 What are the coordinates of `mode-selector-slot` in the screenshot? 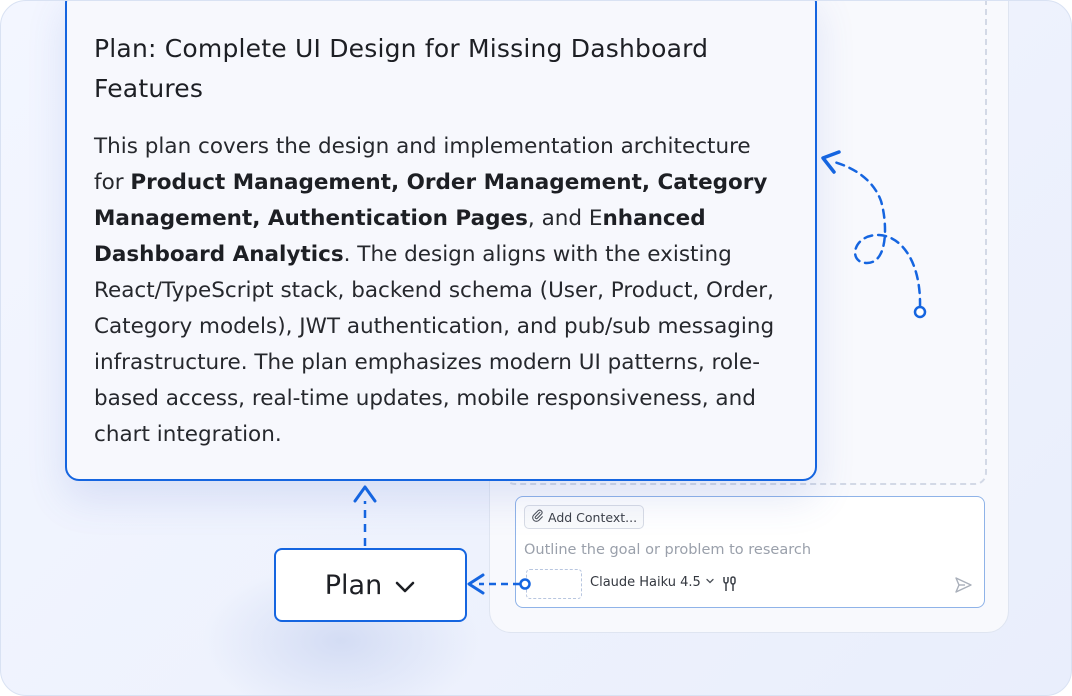 It's located at (554, 584).